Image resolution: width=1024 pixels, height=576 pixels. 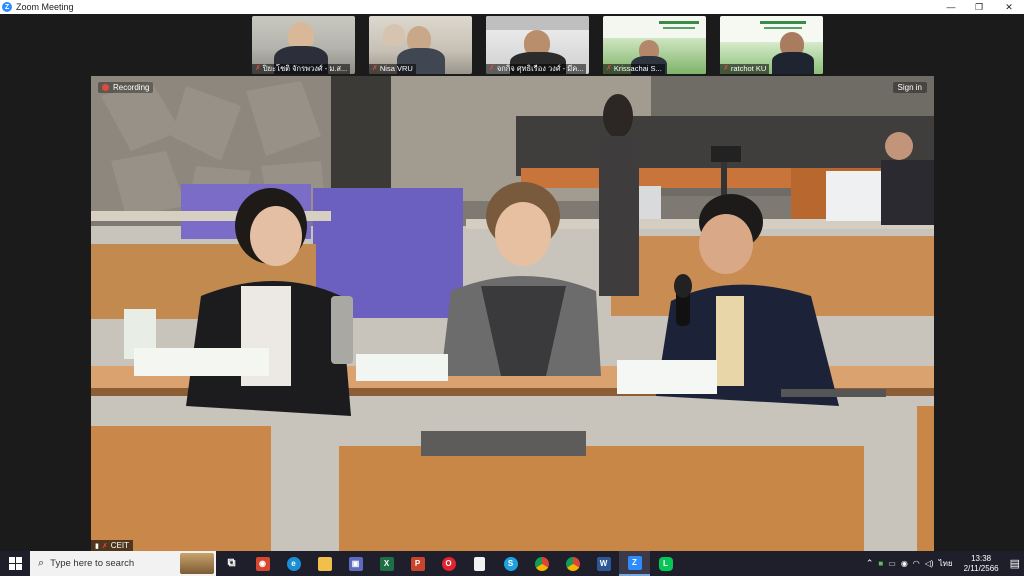 I want to click on file-explorer-button, so click(x=324, y=563).